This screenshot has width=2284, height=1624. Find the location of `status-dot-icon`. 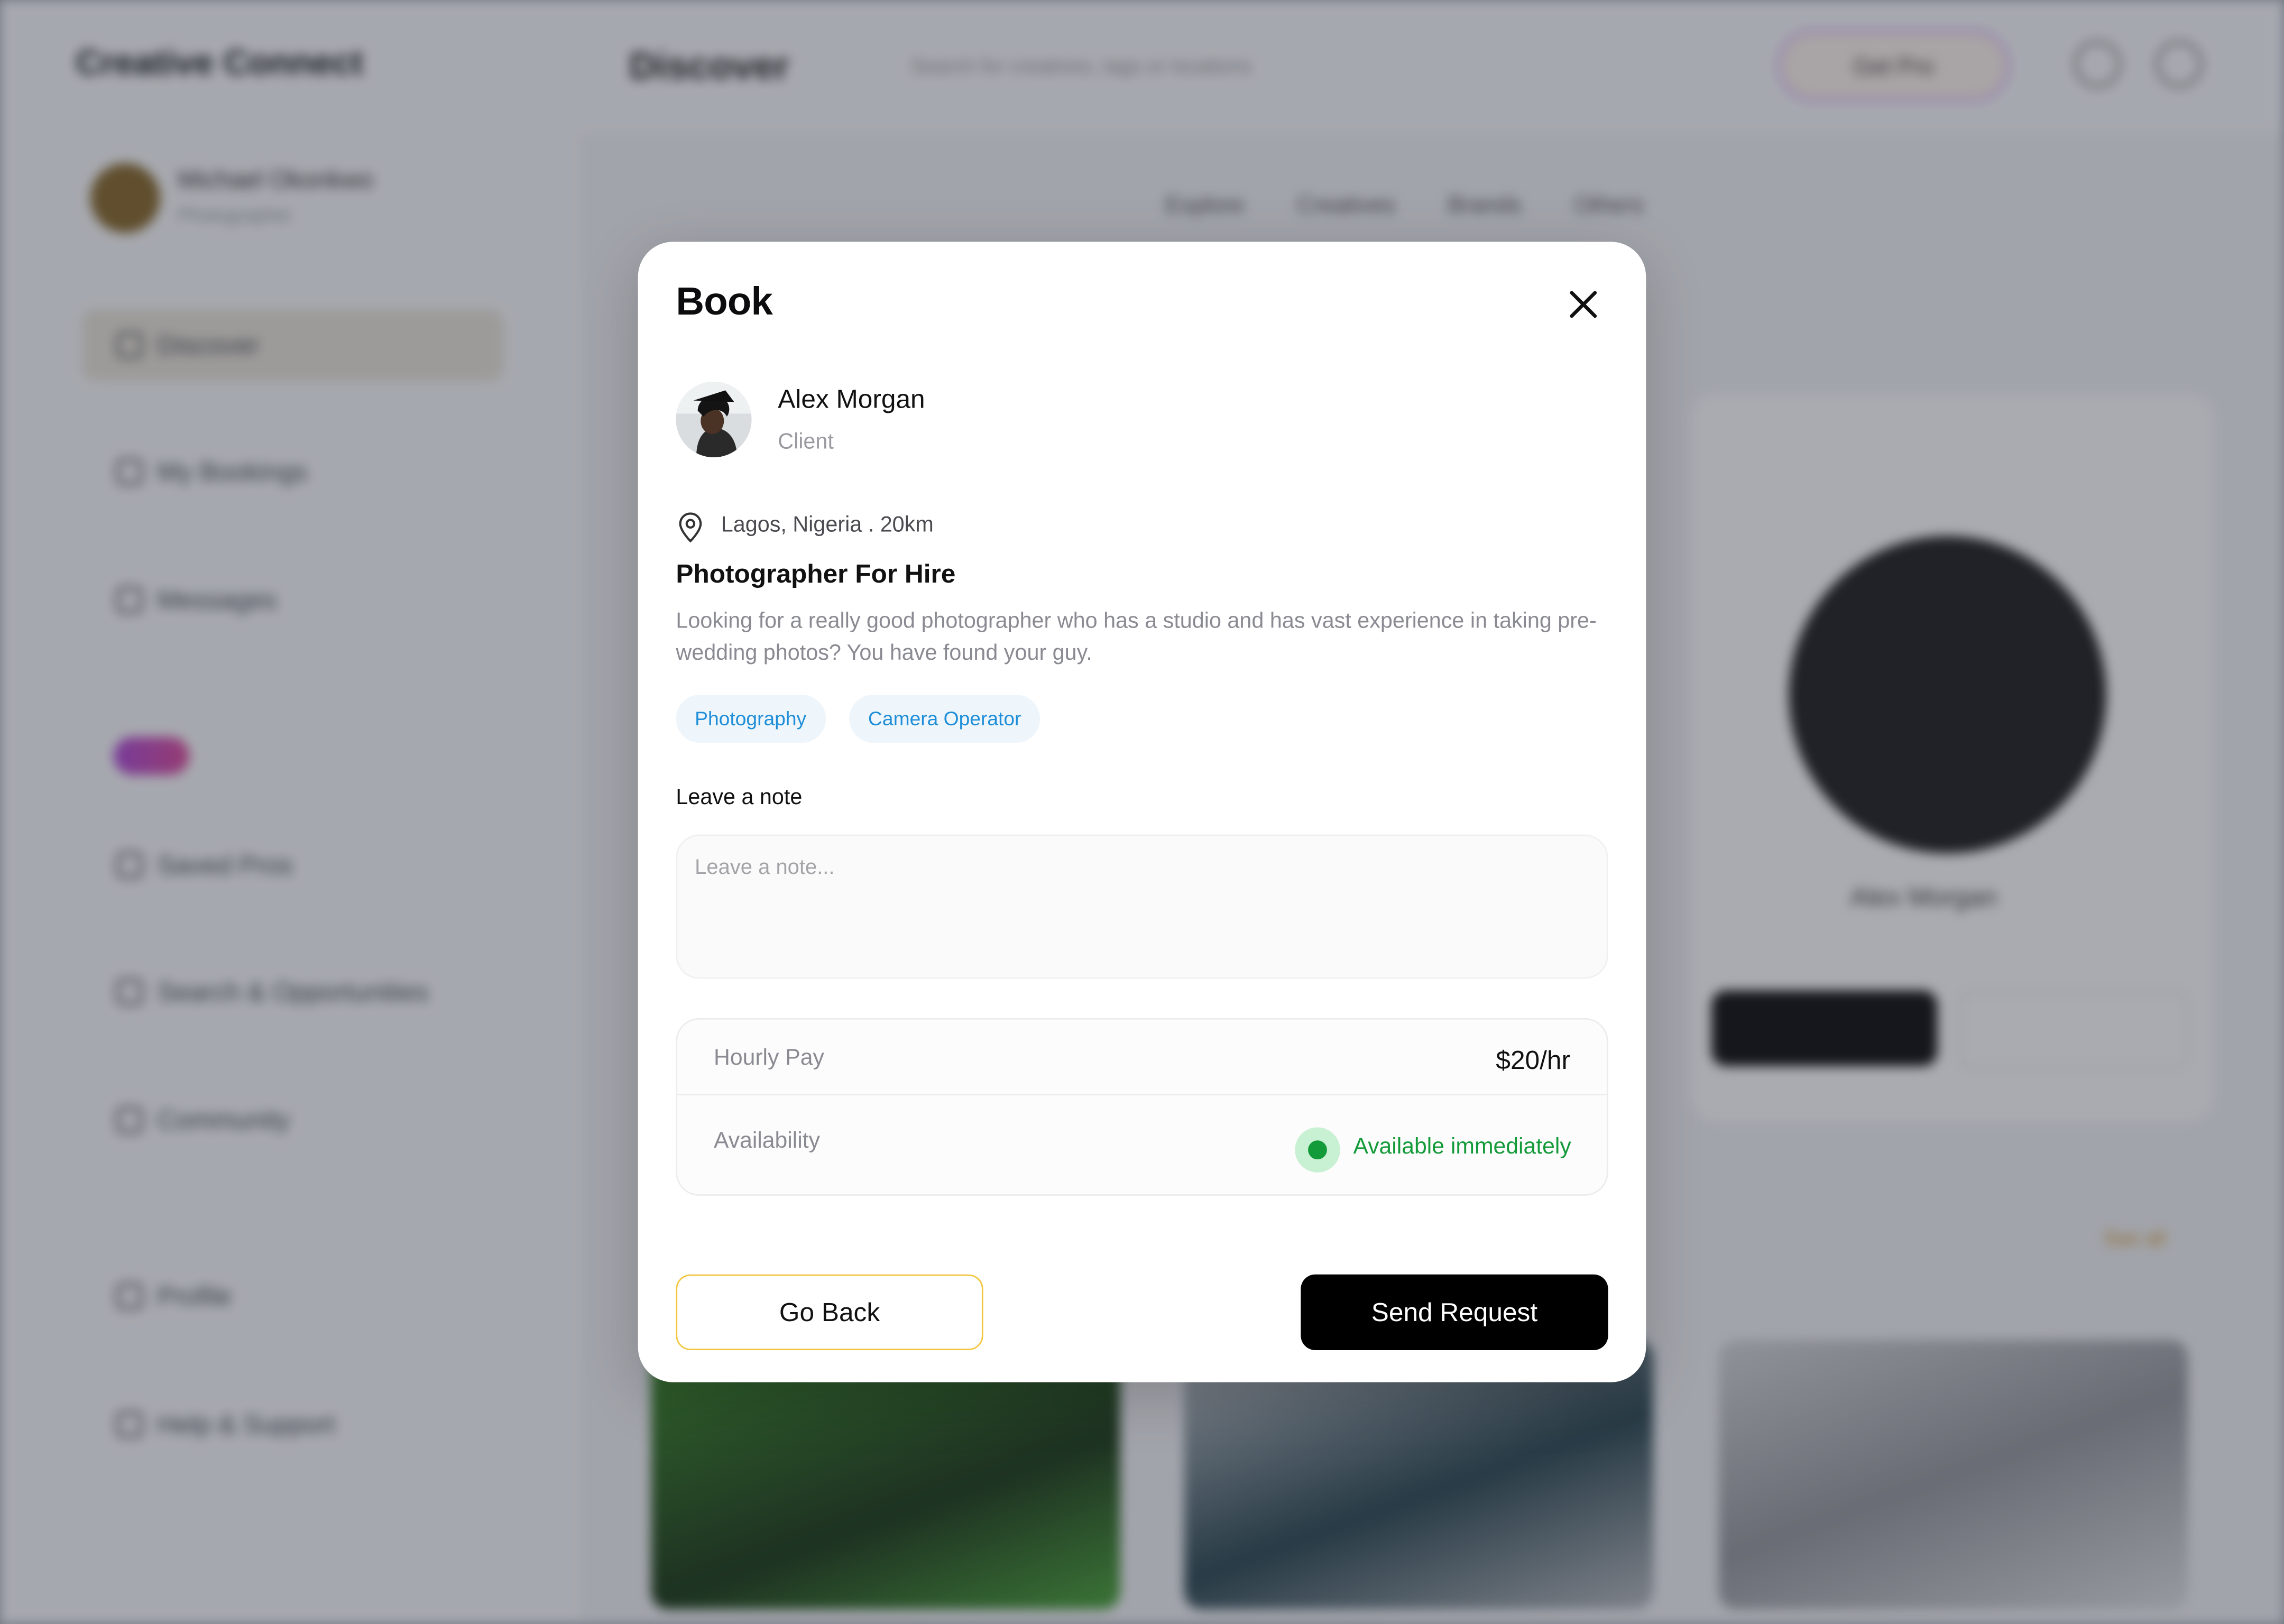

status-dot-icon is located at coordinates (1317, 1150).